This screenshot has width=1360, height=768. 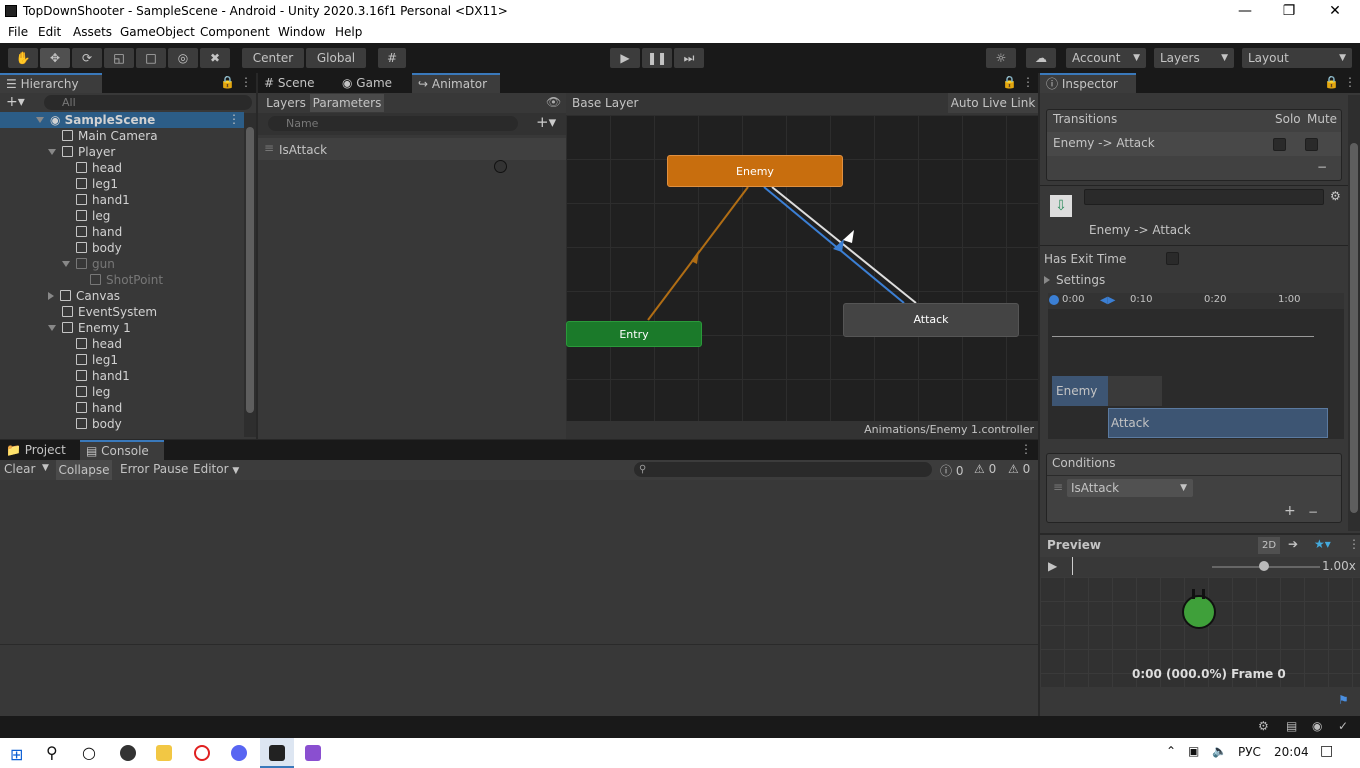 What do you see at coordinates (802, 268) in the screenshot?
I see `animator-graph: Enemy Attack Entry` at bounding box center [802, 268].